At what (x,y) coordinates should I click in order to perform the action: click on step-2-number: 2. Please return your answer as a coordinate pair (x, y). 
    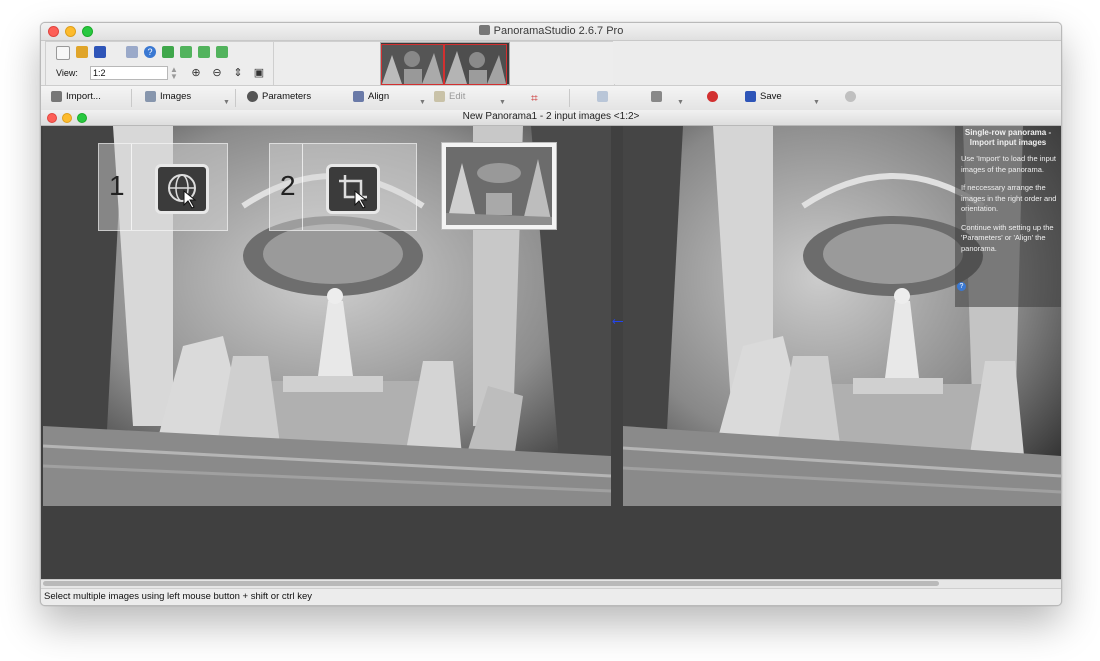
    Looking at the image, I should click on (288, 185).